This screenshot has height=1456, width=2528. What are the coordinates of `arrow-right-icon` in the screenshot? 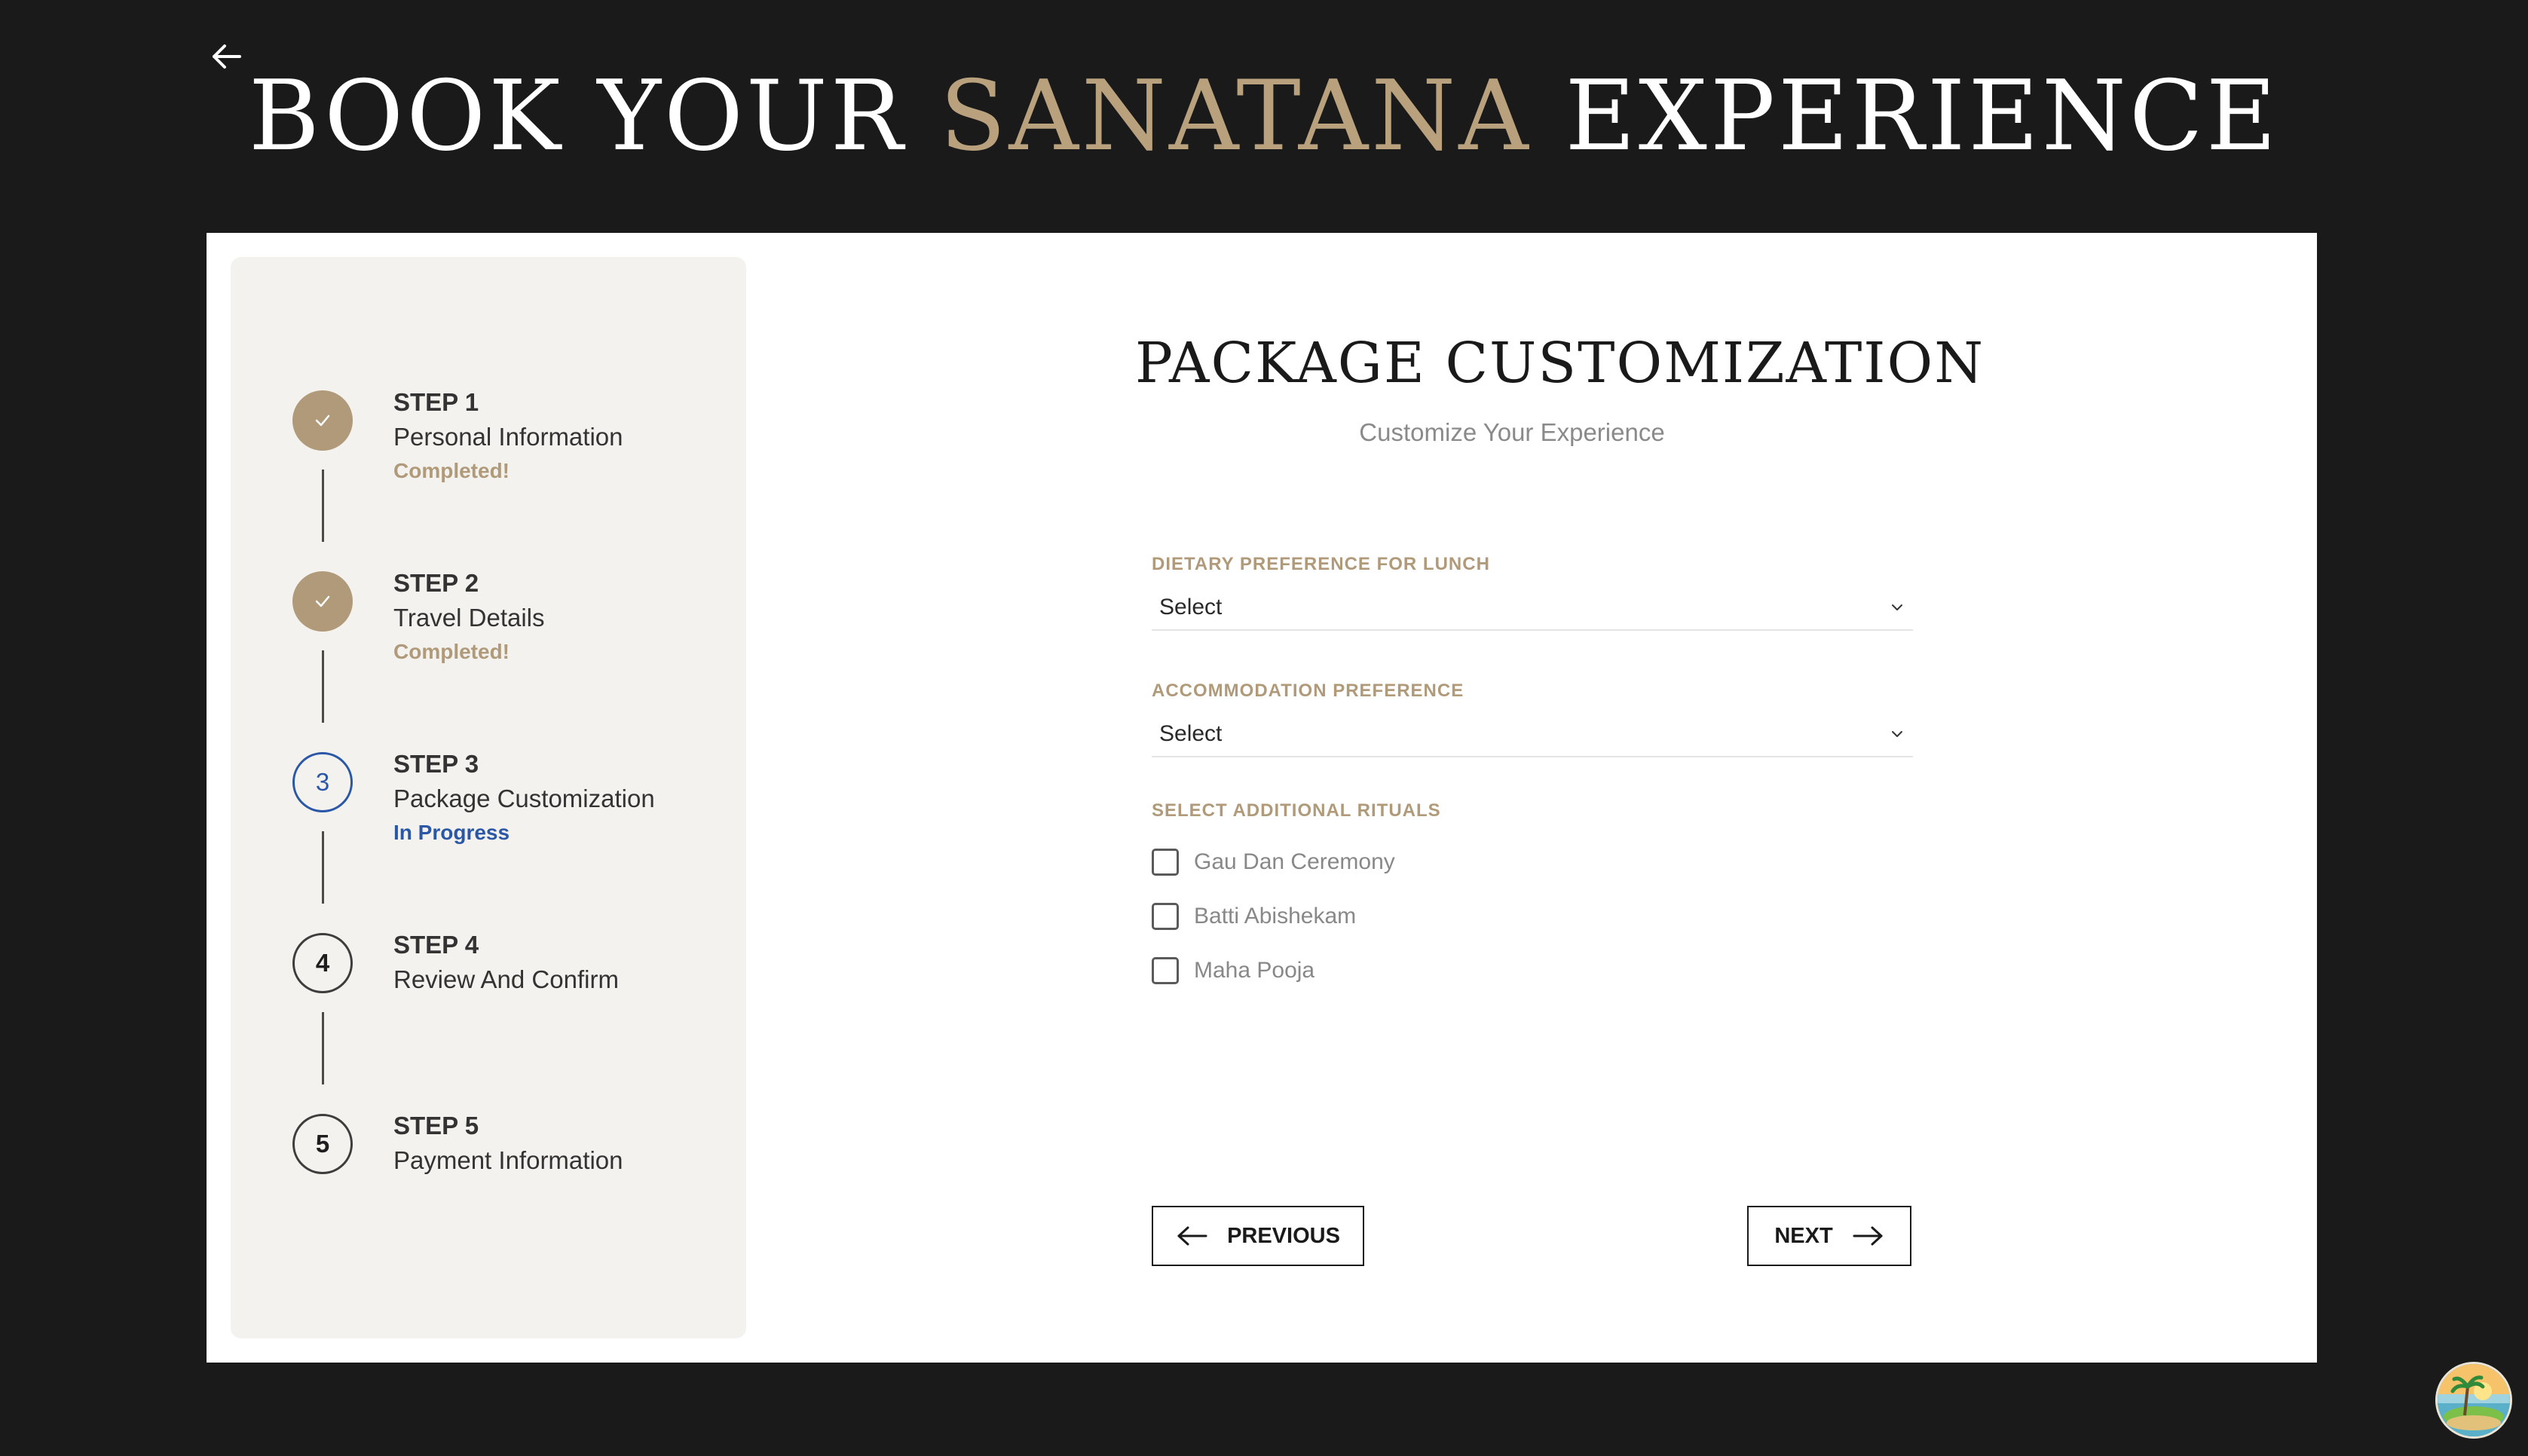 It's located at (1868, 1236).